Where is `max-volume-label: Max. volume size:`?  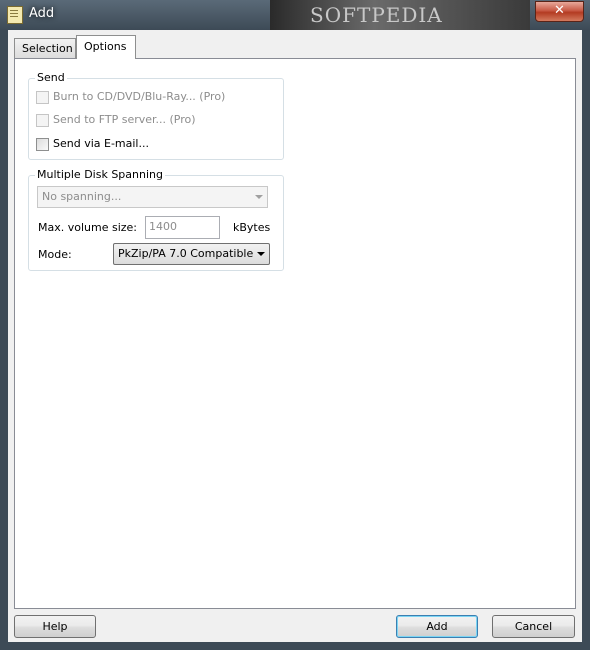 max-volume-label: Max. volume size: is located at coordinates (88, 227).